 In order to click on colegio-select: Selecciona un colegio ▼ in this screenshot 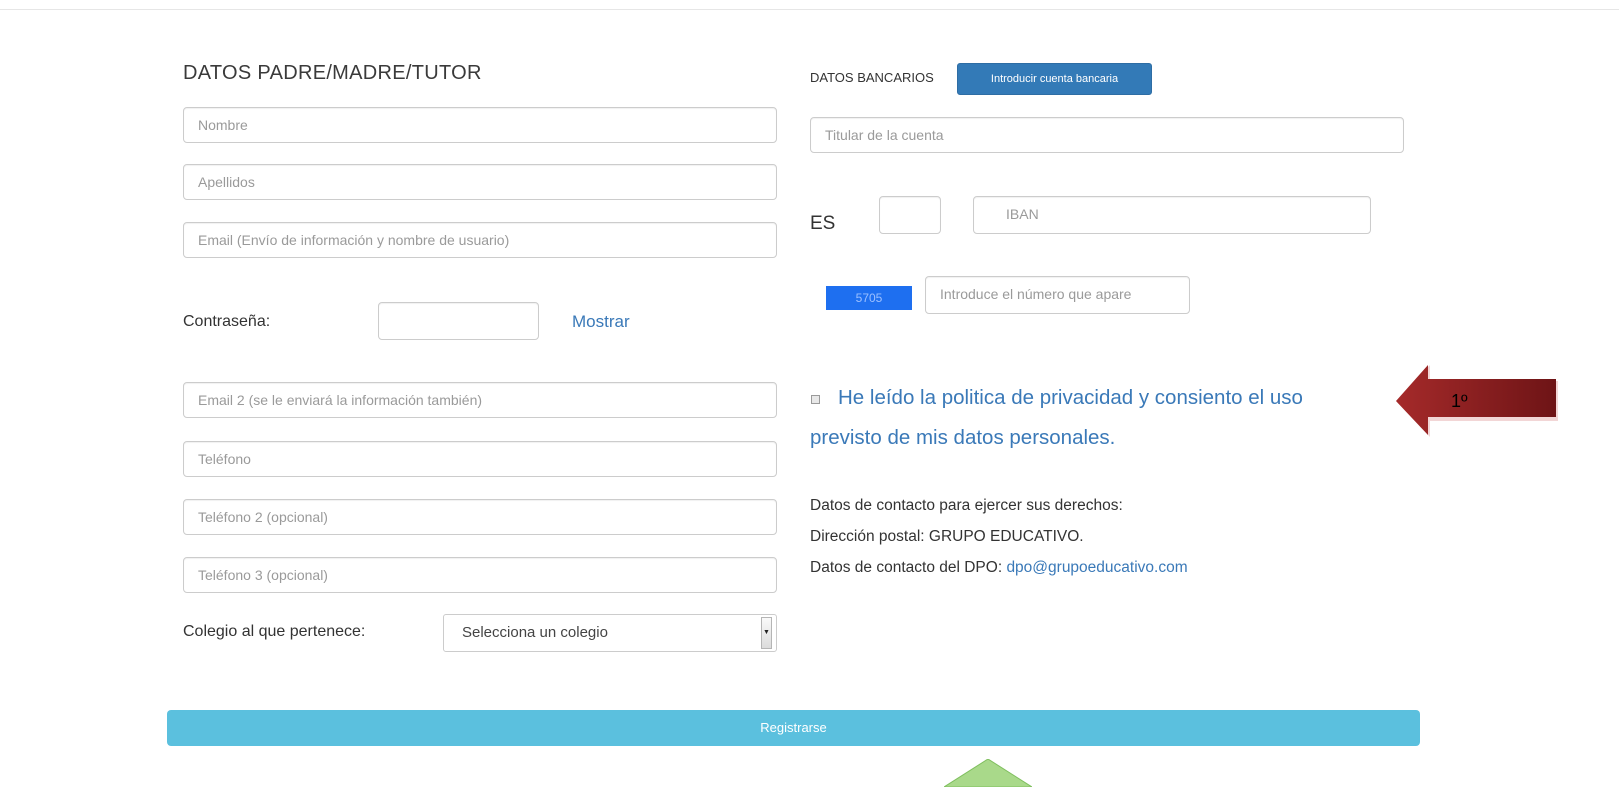, I will do `click(610, 633)`.